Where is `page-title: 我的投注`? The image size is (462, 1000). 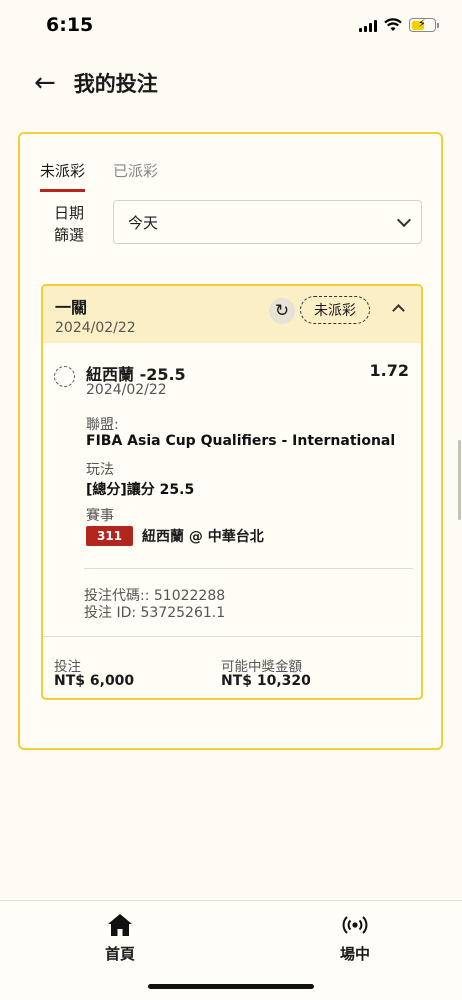 page-title: 我的投注 is located at coordinates (115, 84).